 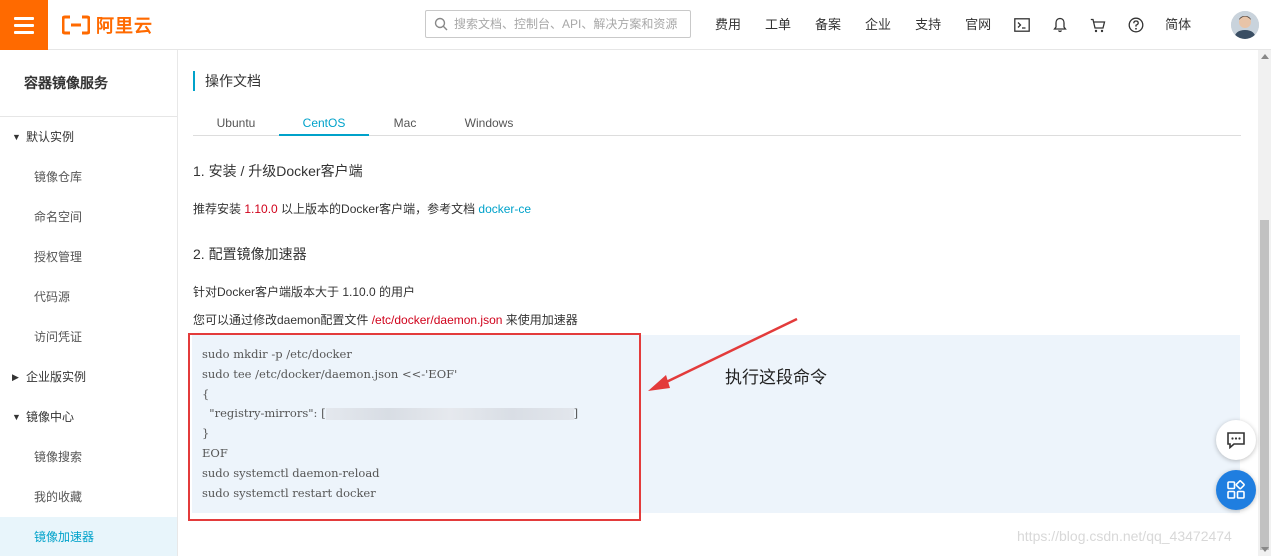 What do you see at coordinates (441, 24) in the screenshot?
I see `search-icon` at bounding box center [441, 24].